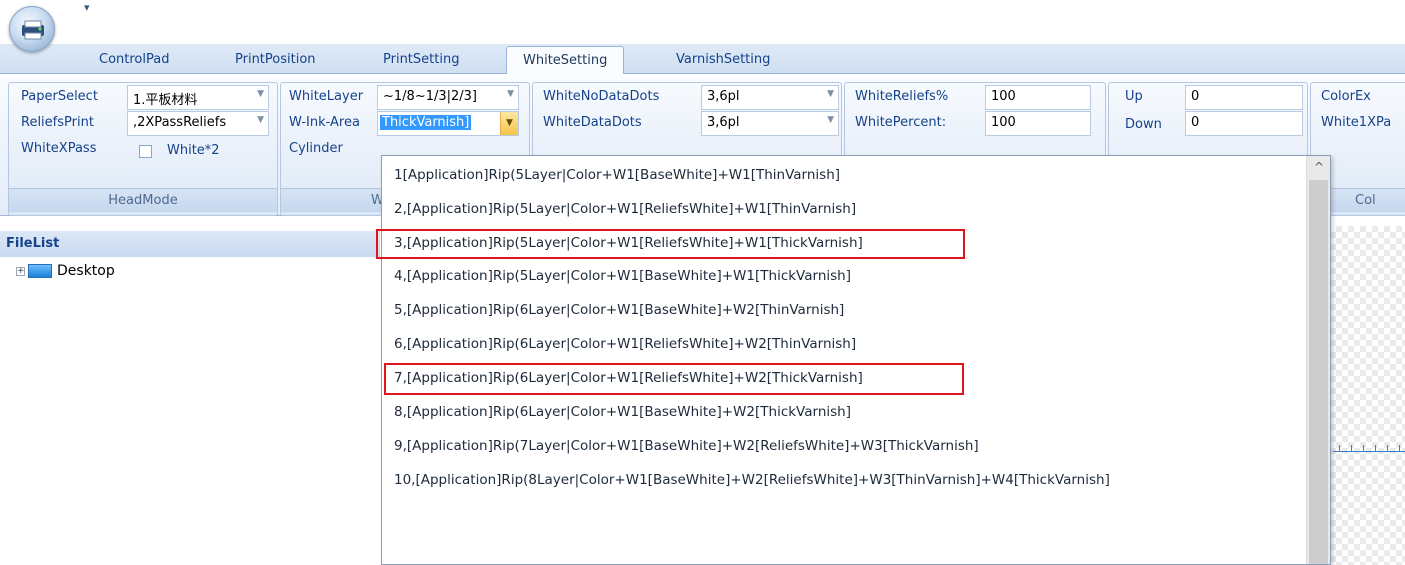 The height and width of the screenshot is (565, 1405). Describe the element at coordinates (20, 271) in the screenshot. I see `plus-icon: +` at that location.